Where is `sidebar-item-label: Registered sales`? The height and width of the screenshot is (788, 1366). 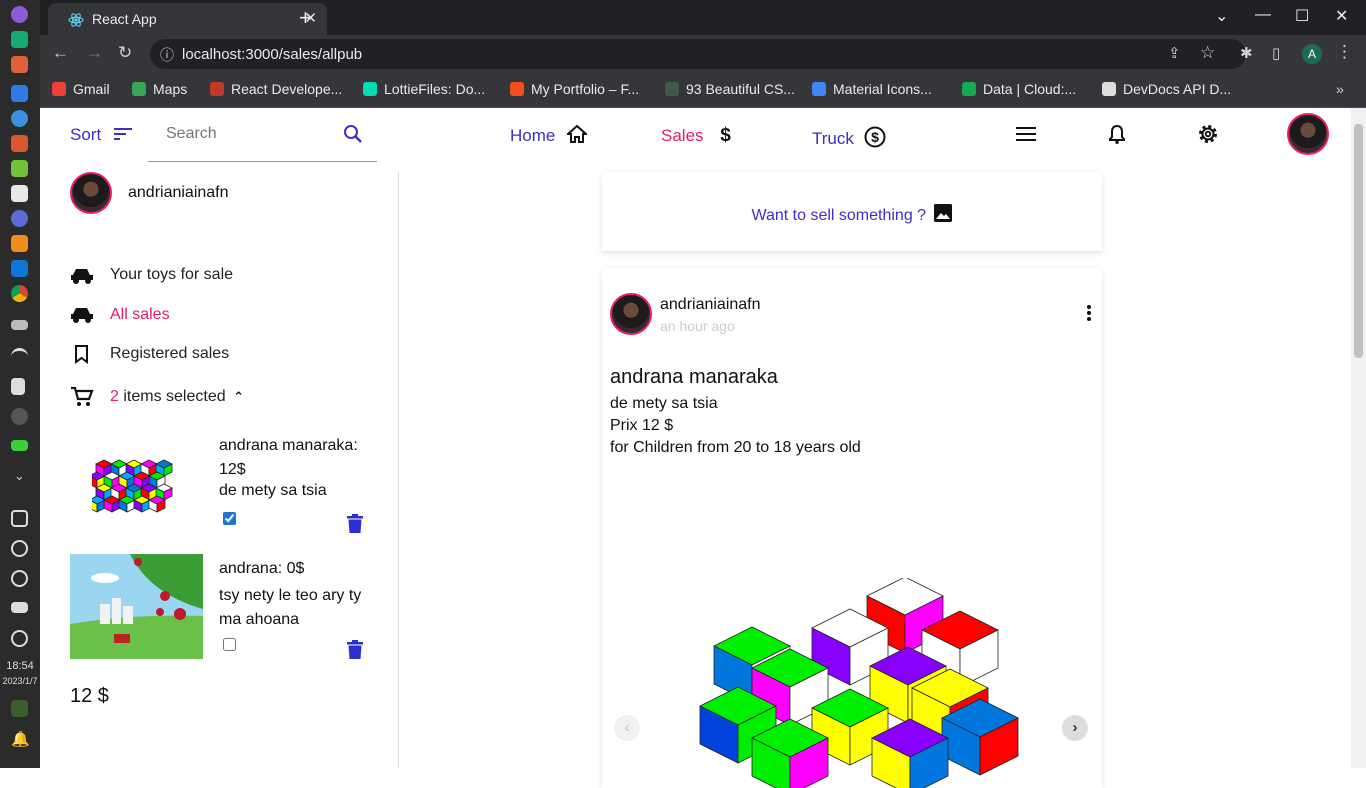 sidebar-item-label: Registered sales is located at coordinates (170, 353).